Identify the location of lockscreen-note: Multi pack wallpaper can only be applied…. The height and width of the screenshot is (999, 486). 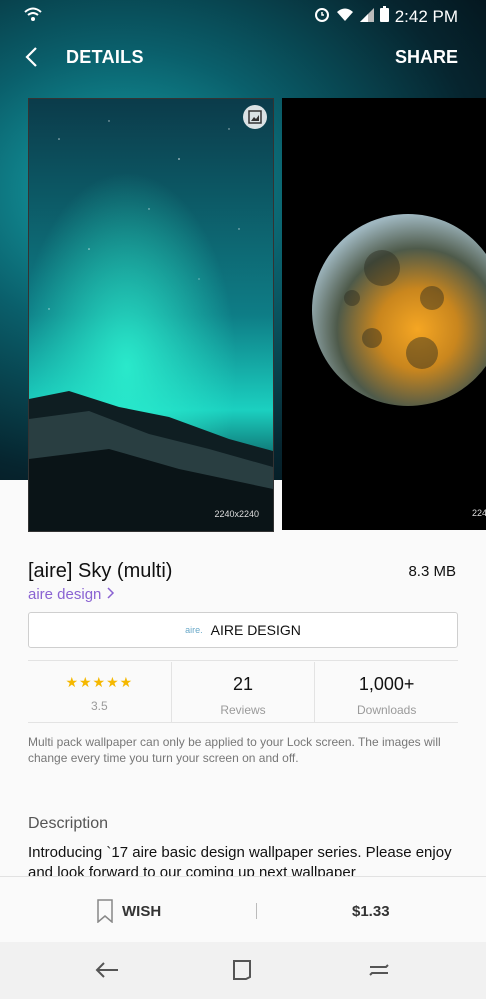
(234, 750).